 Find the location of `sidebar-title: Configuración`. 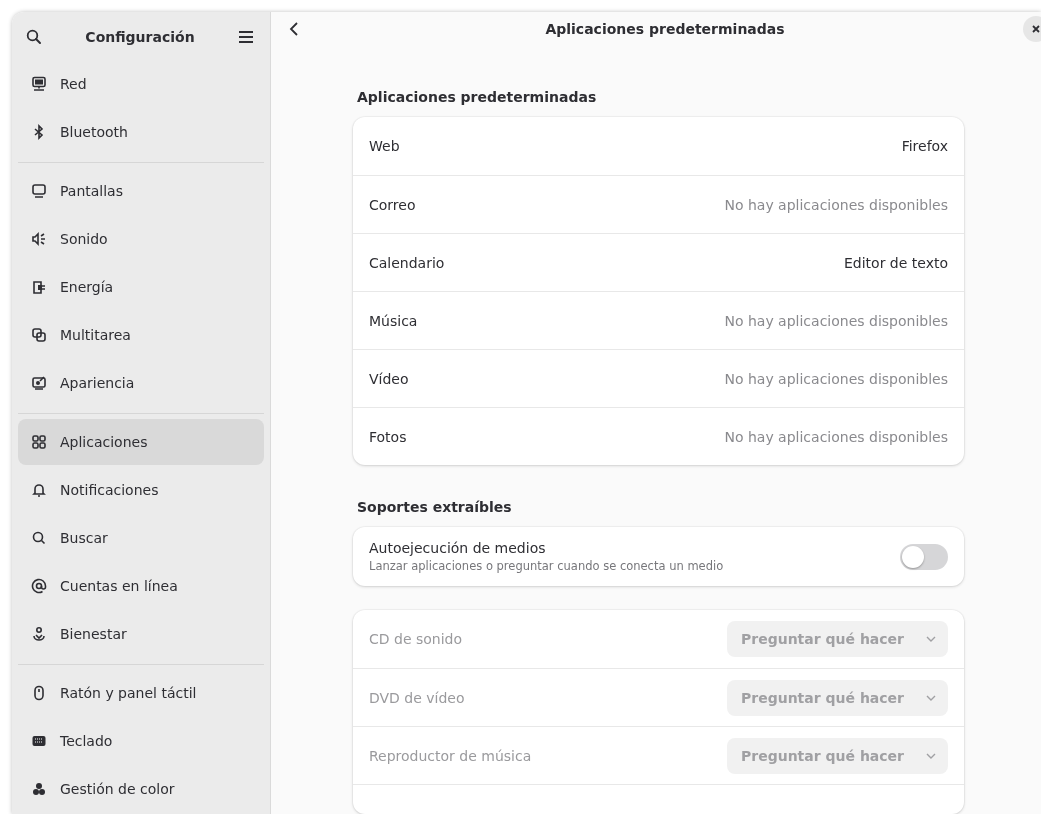

sidebar-title: Configuración is located at coordinates (140, 36).